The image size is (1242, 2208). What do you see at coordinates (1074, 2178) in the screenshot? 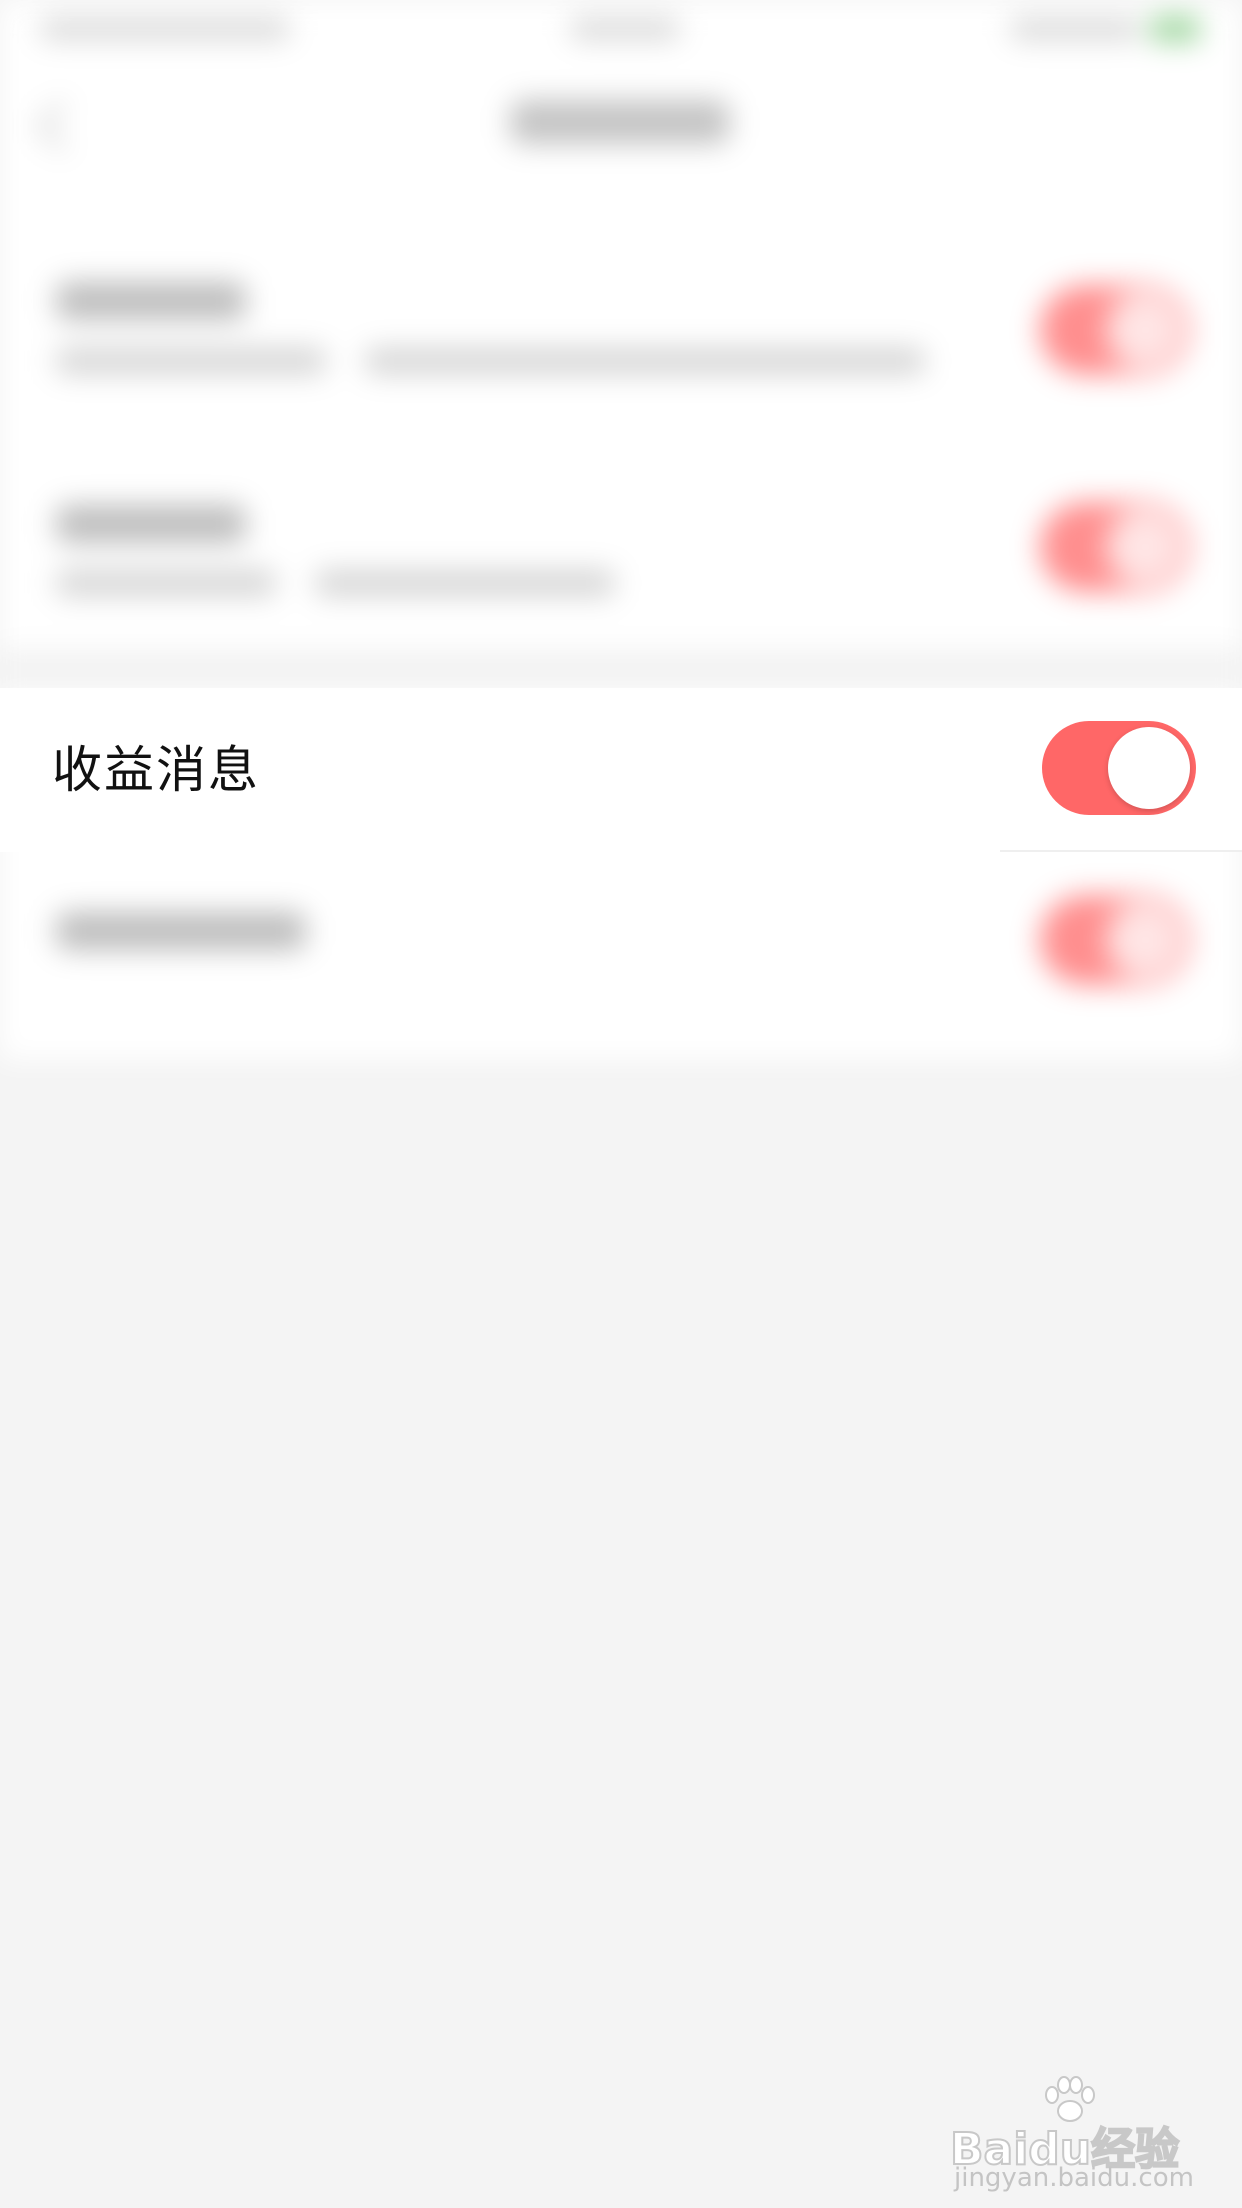
I see `watermark-url: jingyan.baidu.com` at bounding box center [1074, 2178].